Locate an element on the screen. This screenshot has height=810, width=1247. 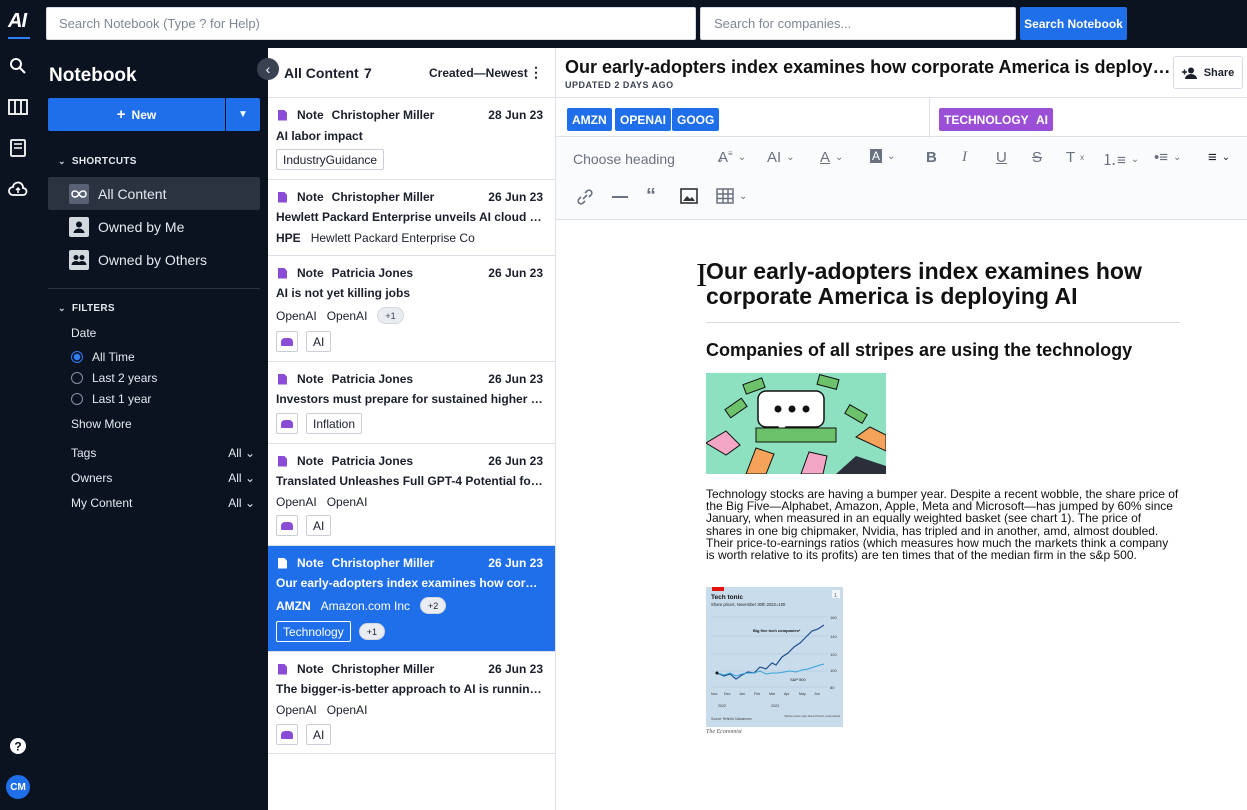
quote-icon: “ is located at coordinates (651, 196).